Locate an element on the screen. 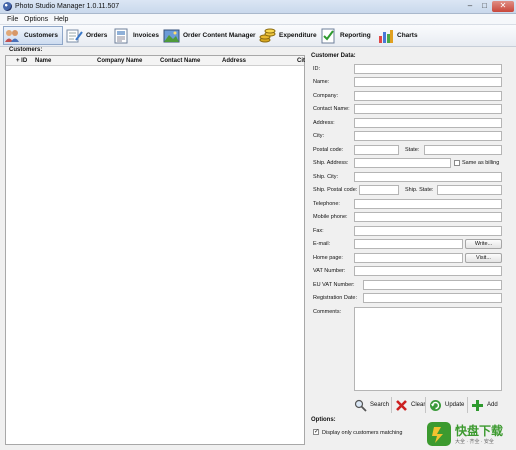 This screenshot has width=516, height=450. comments-field is located at coordinates (428, 349).